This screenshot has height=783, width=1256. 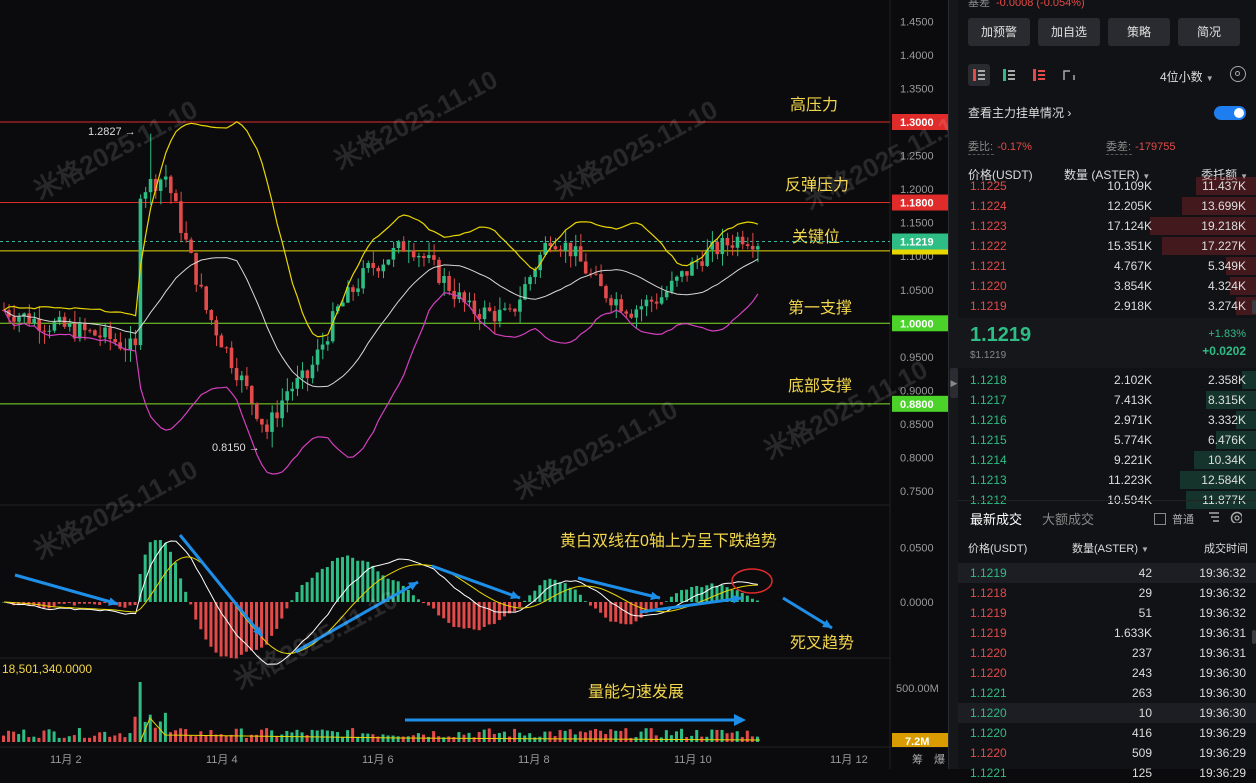 I want to click on row-time: 19:36:31, so click(x=1222, y=653).